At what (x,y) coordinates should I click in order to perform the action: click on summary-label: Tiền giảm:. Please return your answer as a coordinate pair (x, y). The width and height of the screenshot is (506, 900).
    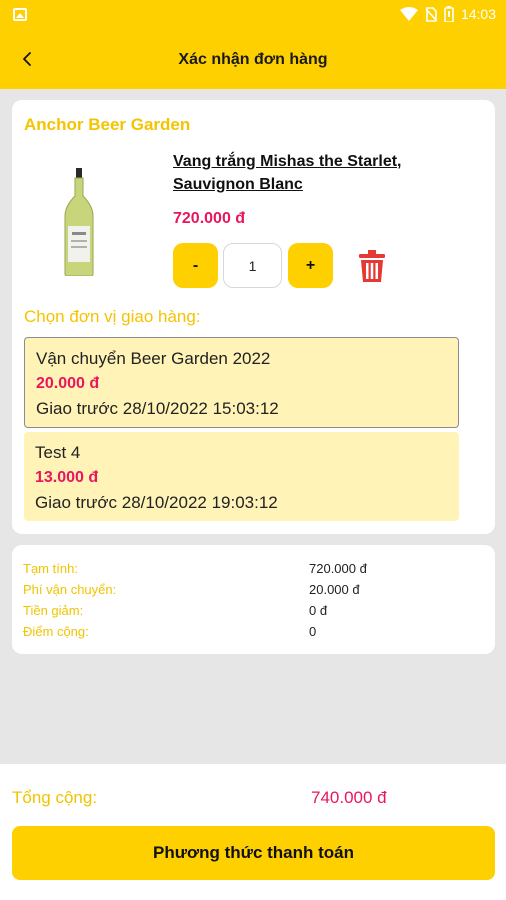
    Looking at the image, I should click on (53, 610).